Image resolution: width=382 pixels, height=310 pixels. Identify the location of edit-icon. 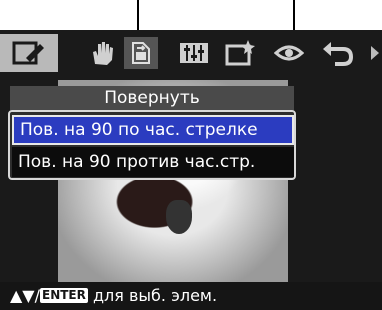
(29, 53).